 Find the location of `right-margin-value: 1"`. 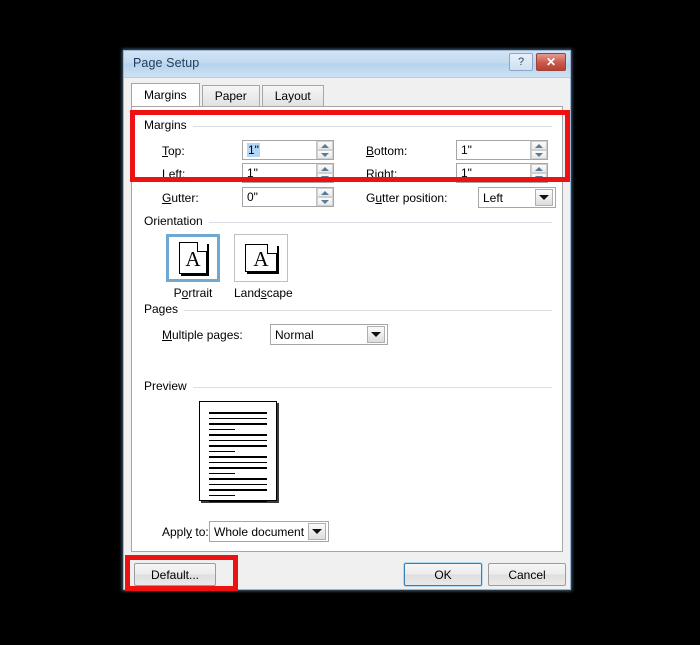

right-margin-value: 1" is located at coordinates (466, 173).